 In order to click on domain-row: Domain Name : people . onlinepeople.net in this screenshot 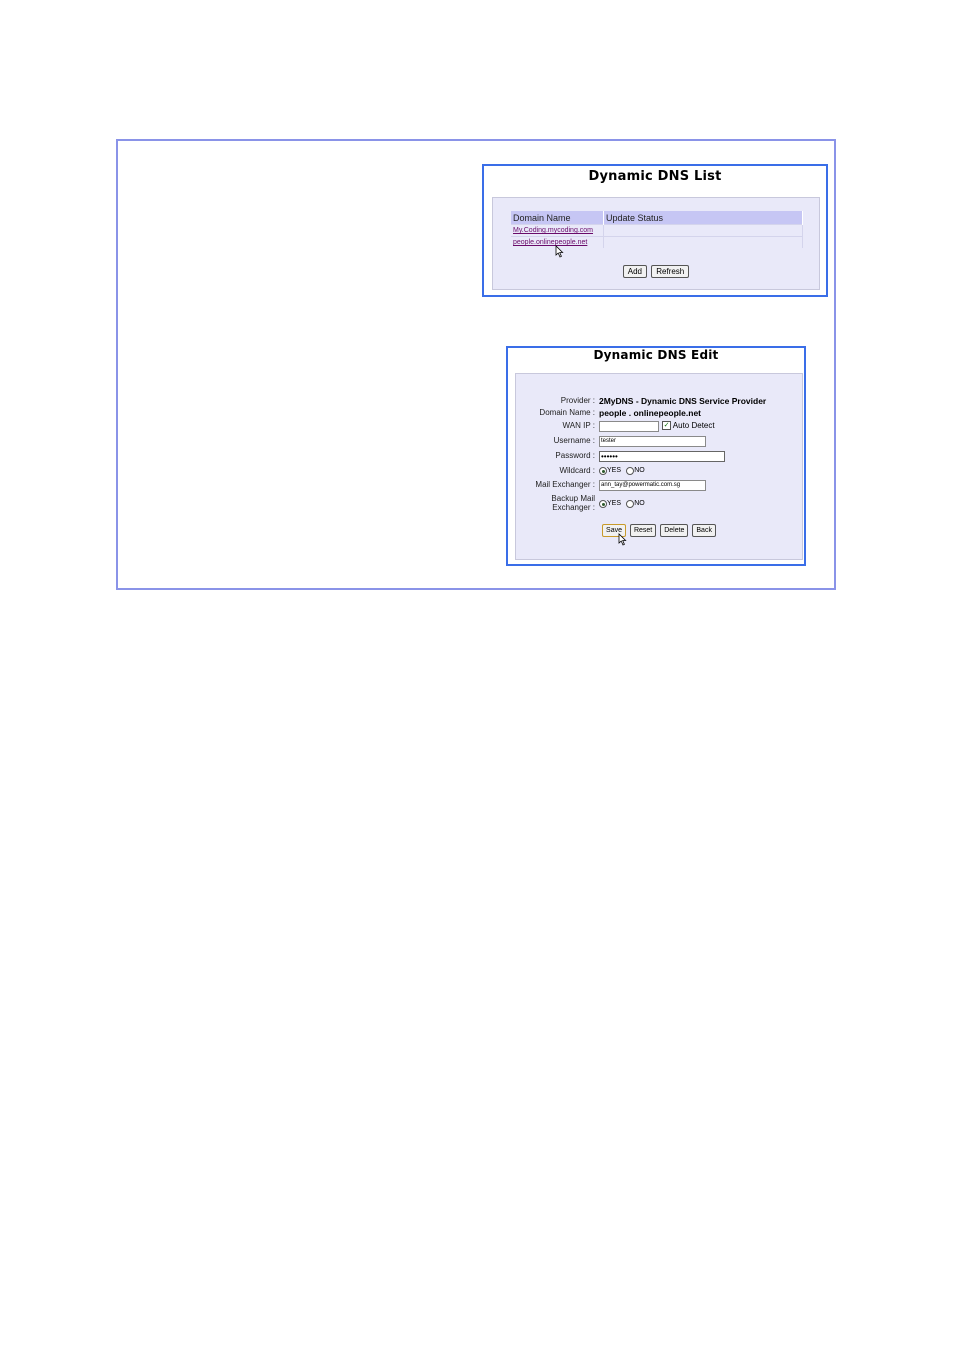, I will do `click(659, 414)`.